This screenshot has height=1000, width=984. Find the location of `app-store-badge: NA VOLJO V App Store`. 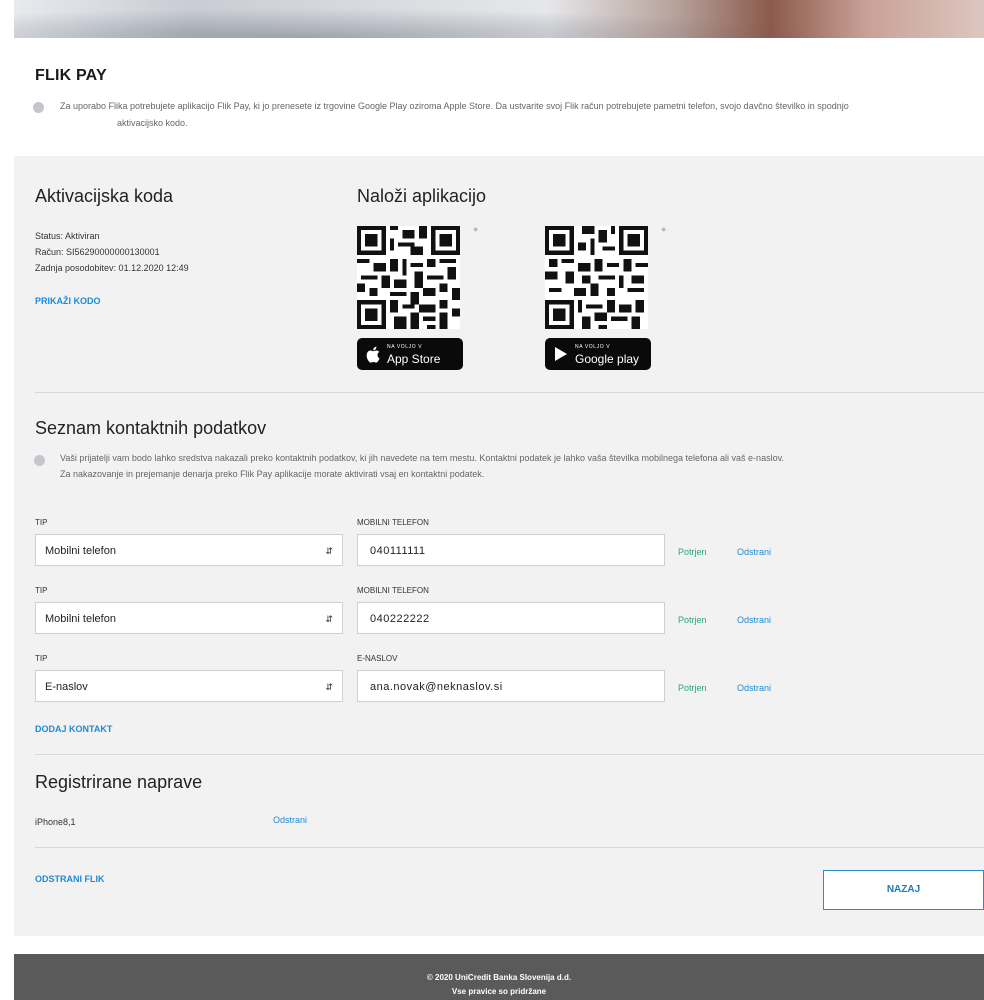

app-store-badge: NA VOLJO V App Store is located at coordinates (410, 354).